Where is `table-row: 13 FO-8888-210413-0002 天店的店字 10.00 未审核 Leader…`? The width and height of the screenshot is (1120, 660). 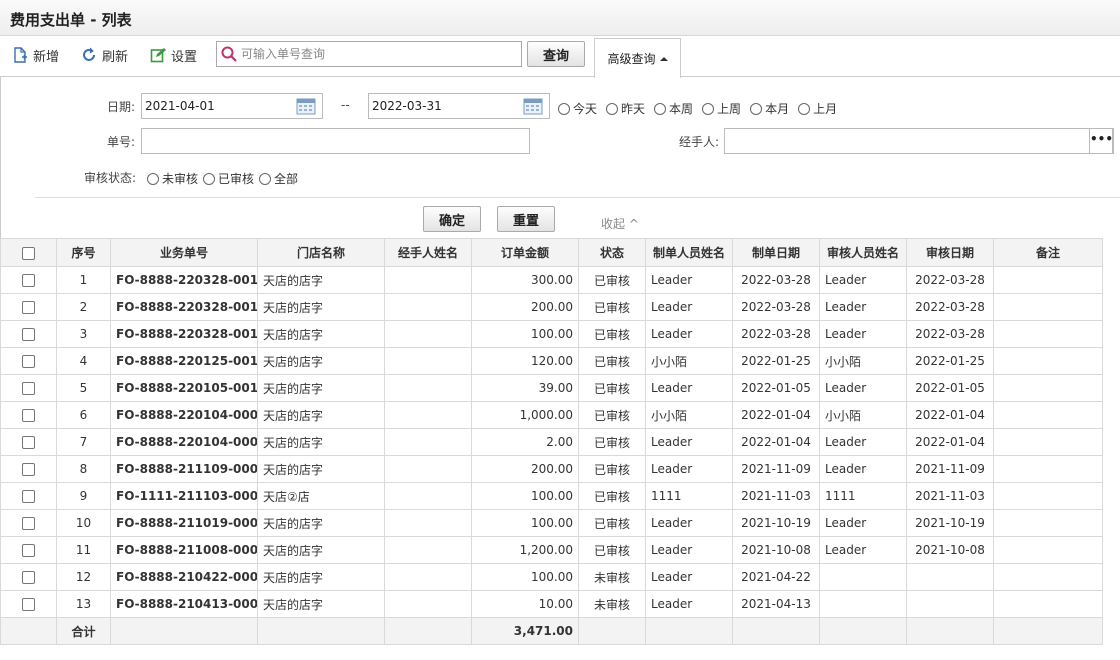 table-row: 13 FO-8888-210413-0002 天店的店字 10.00 未审核 Leader… is located at coordinates (551, 604).